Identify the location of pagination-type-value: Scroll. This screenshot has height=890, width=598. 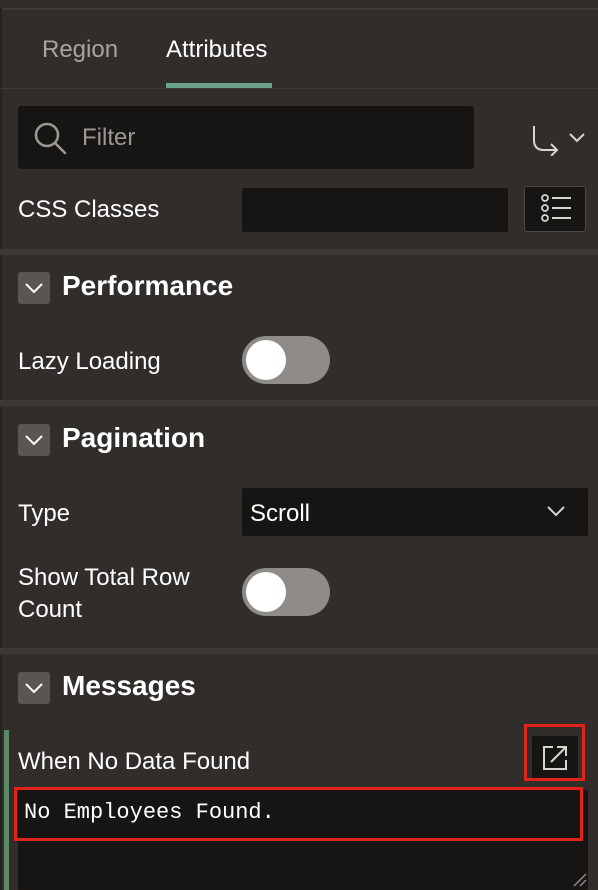
(280, 513).